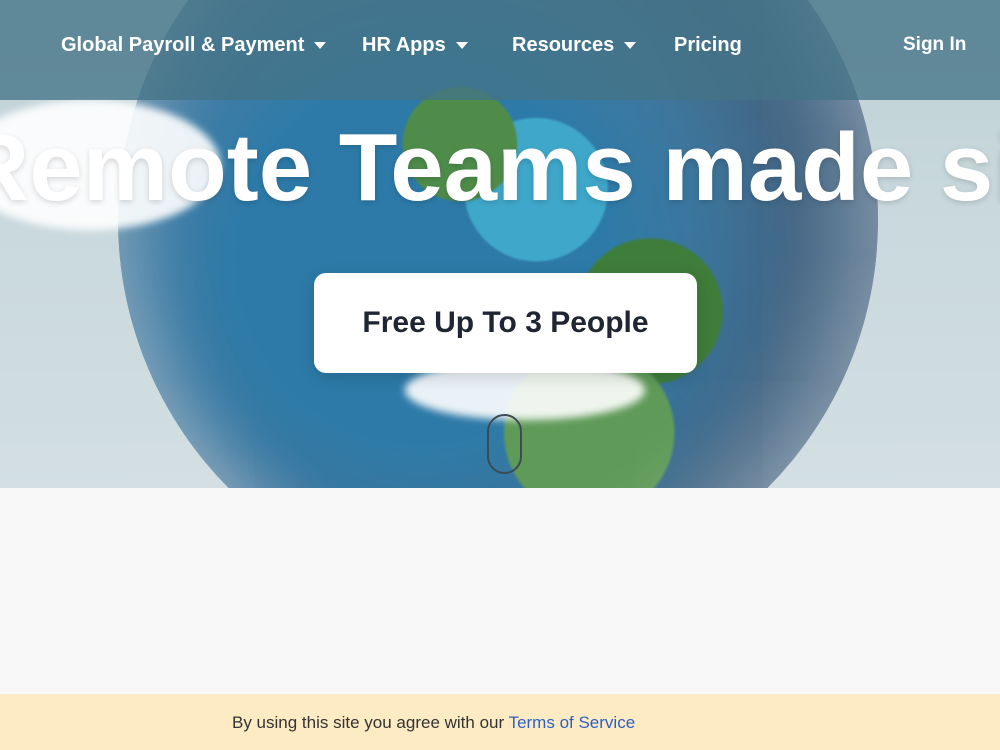 The height and width of the screenshot is (750, 1000). I want to click on sign-in-label: Sign In, so click(935, 44).